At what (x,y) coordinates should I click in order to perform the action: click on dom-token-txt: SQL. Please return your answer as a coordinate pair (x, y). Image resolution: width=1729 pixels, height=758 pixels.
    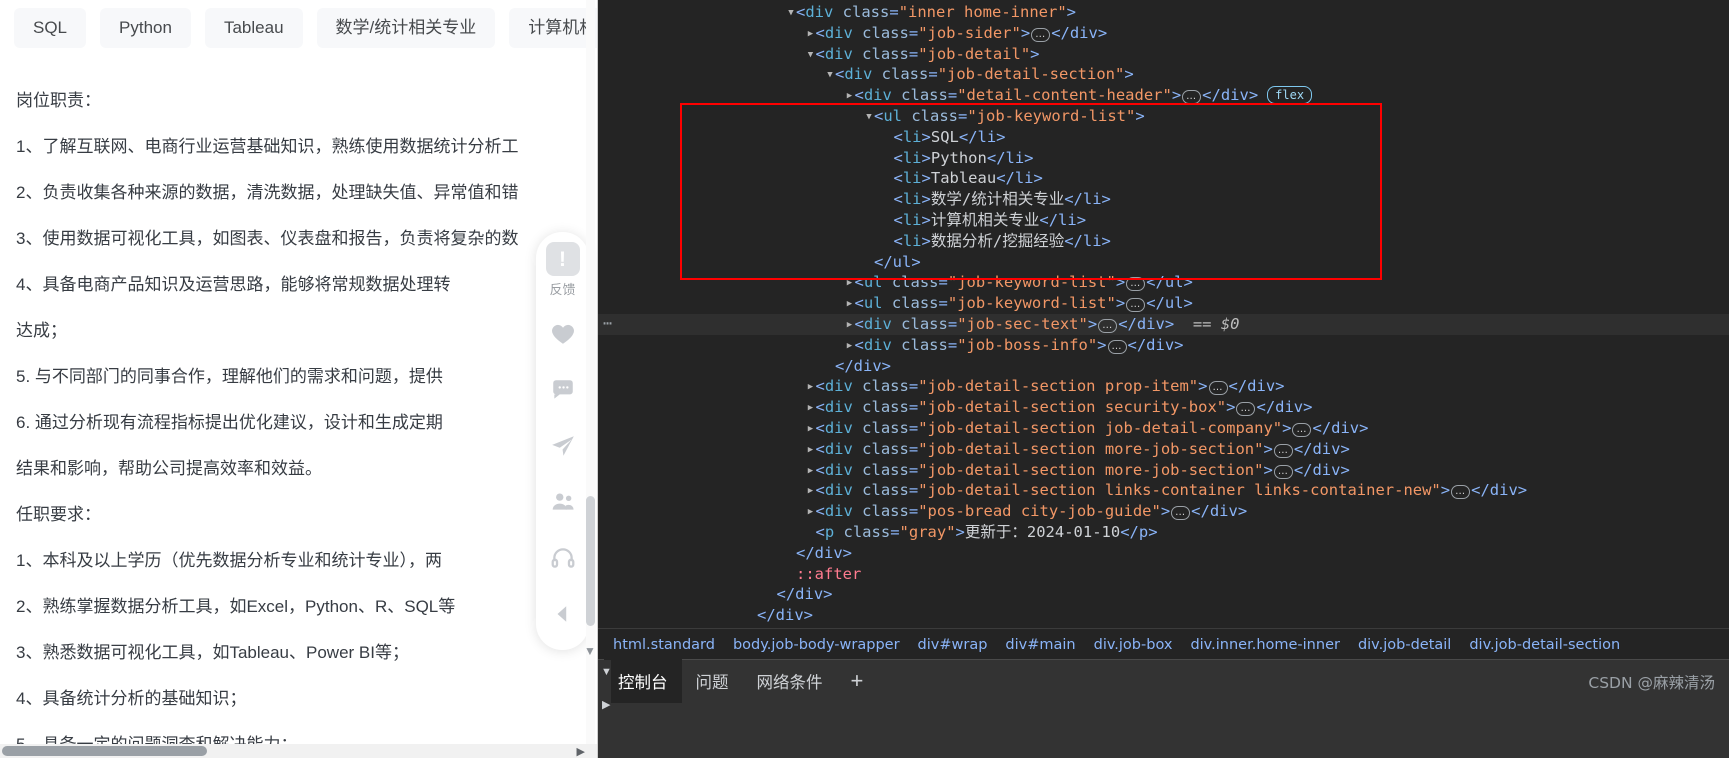
    Looking at the image, I should click on (944, 136).